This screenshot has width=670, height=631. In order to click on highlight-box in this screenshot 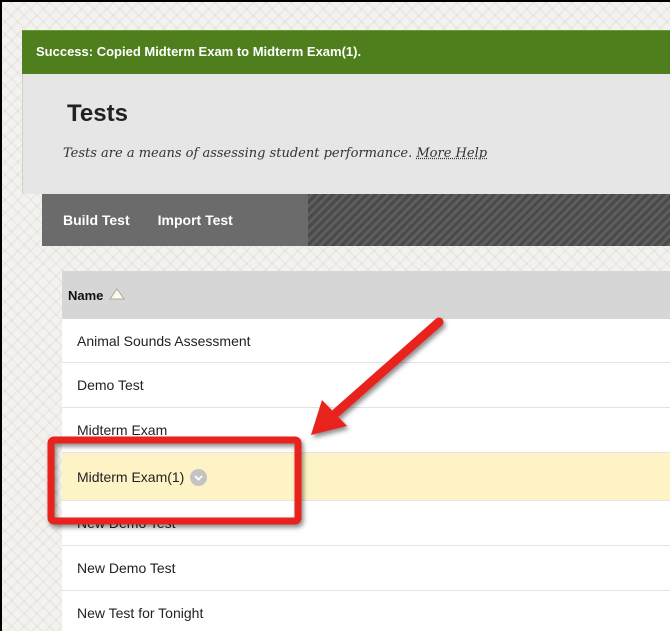, I will do `click(174, 480)`.